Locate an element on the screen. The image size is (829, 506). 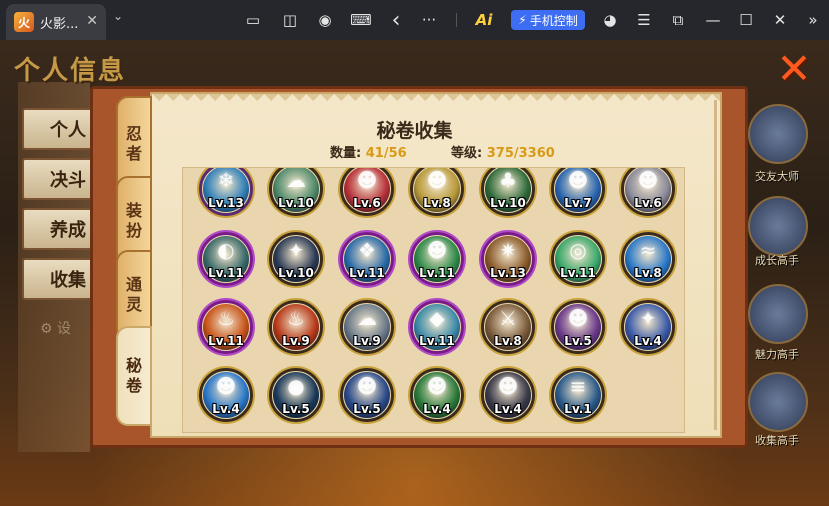
scroll-item: ♣ Lv.10 is located at coordinates (508, 192).